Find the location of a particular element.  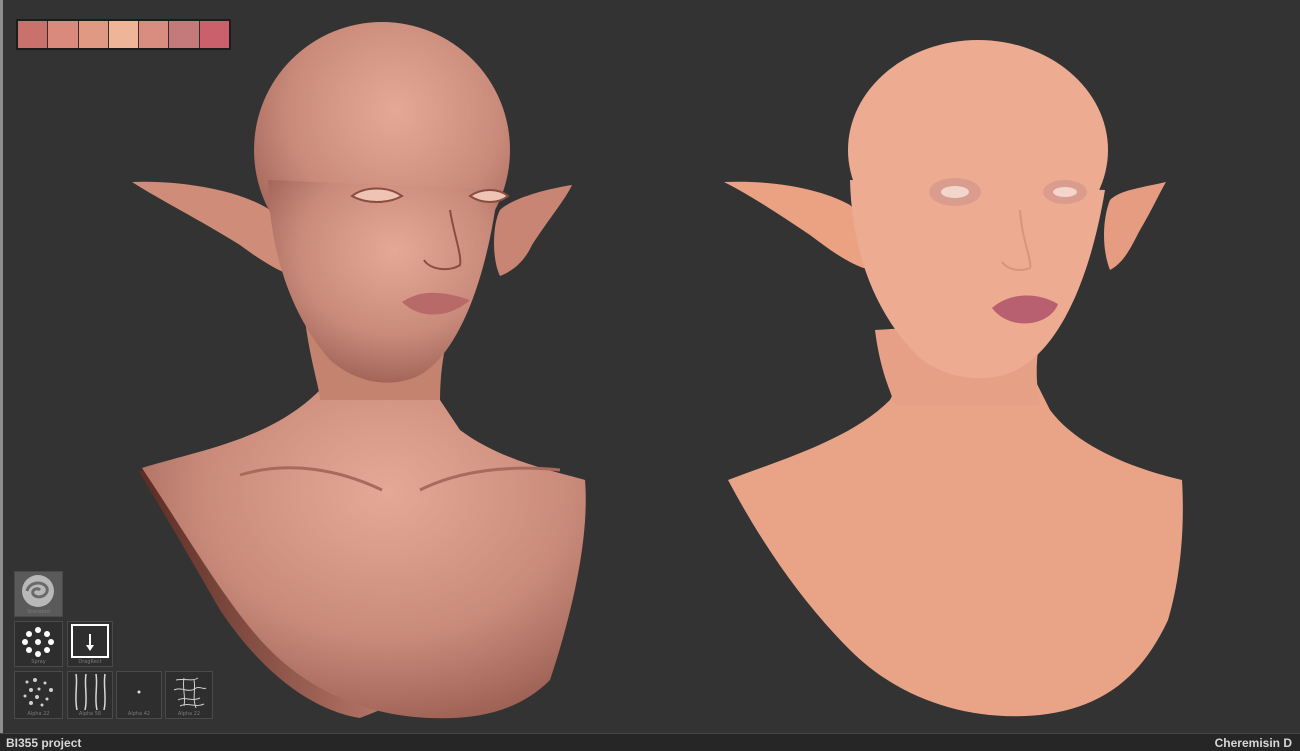

stroke-slot: Spray is located at coordinates (38, 644).